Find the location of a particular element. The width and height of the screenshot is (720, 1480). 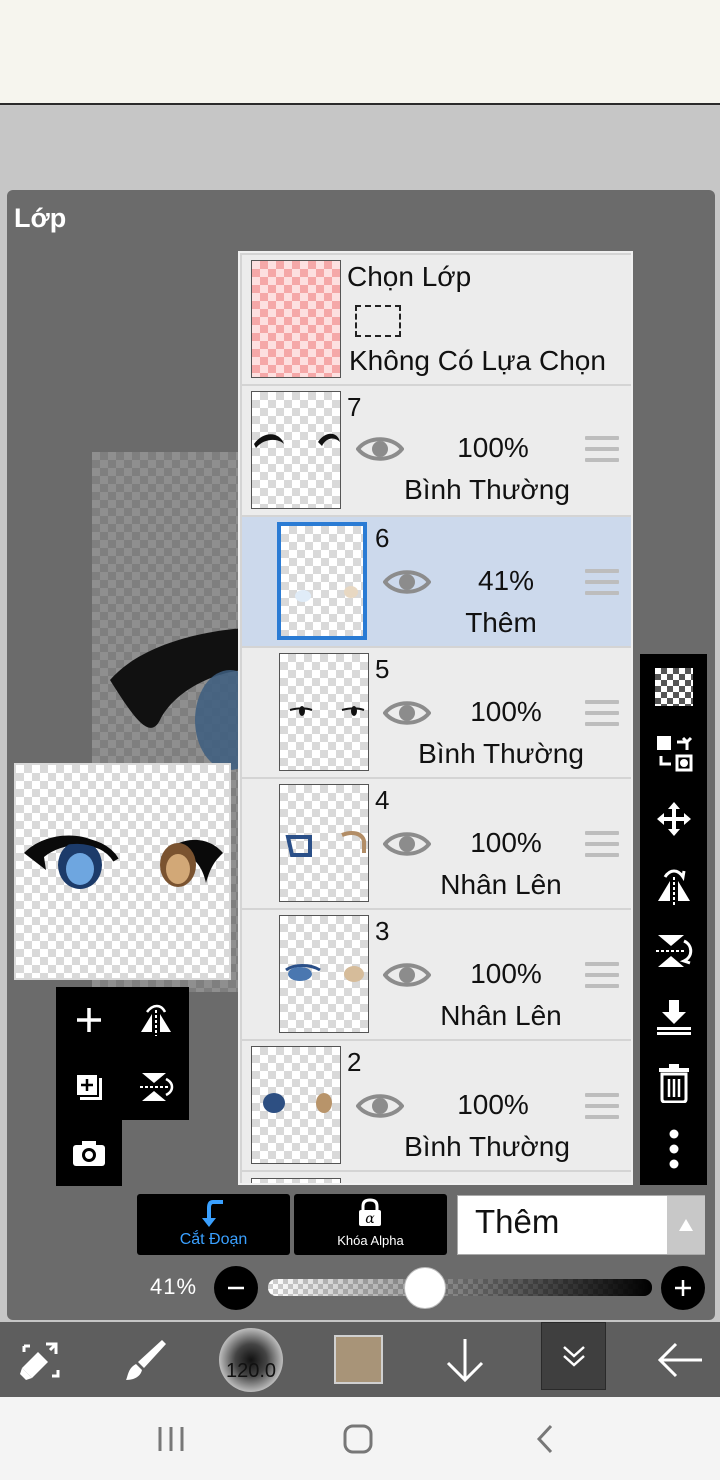

opacity-decrease-button is located at coordinates (236, 1288).